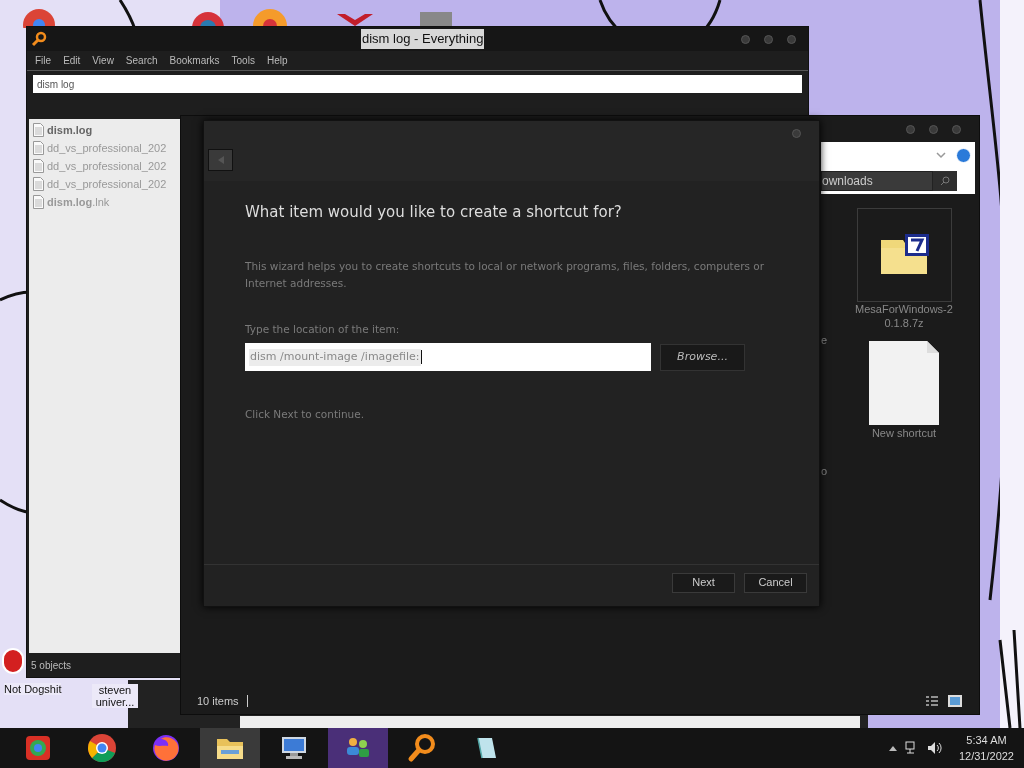 The height and width of the screenshot is (768, 1024). I want to click on image-view-icon, so click(955, 701).